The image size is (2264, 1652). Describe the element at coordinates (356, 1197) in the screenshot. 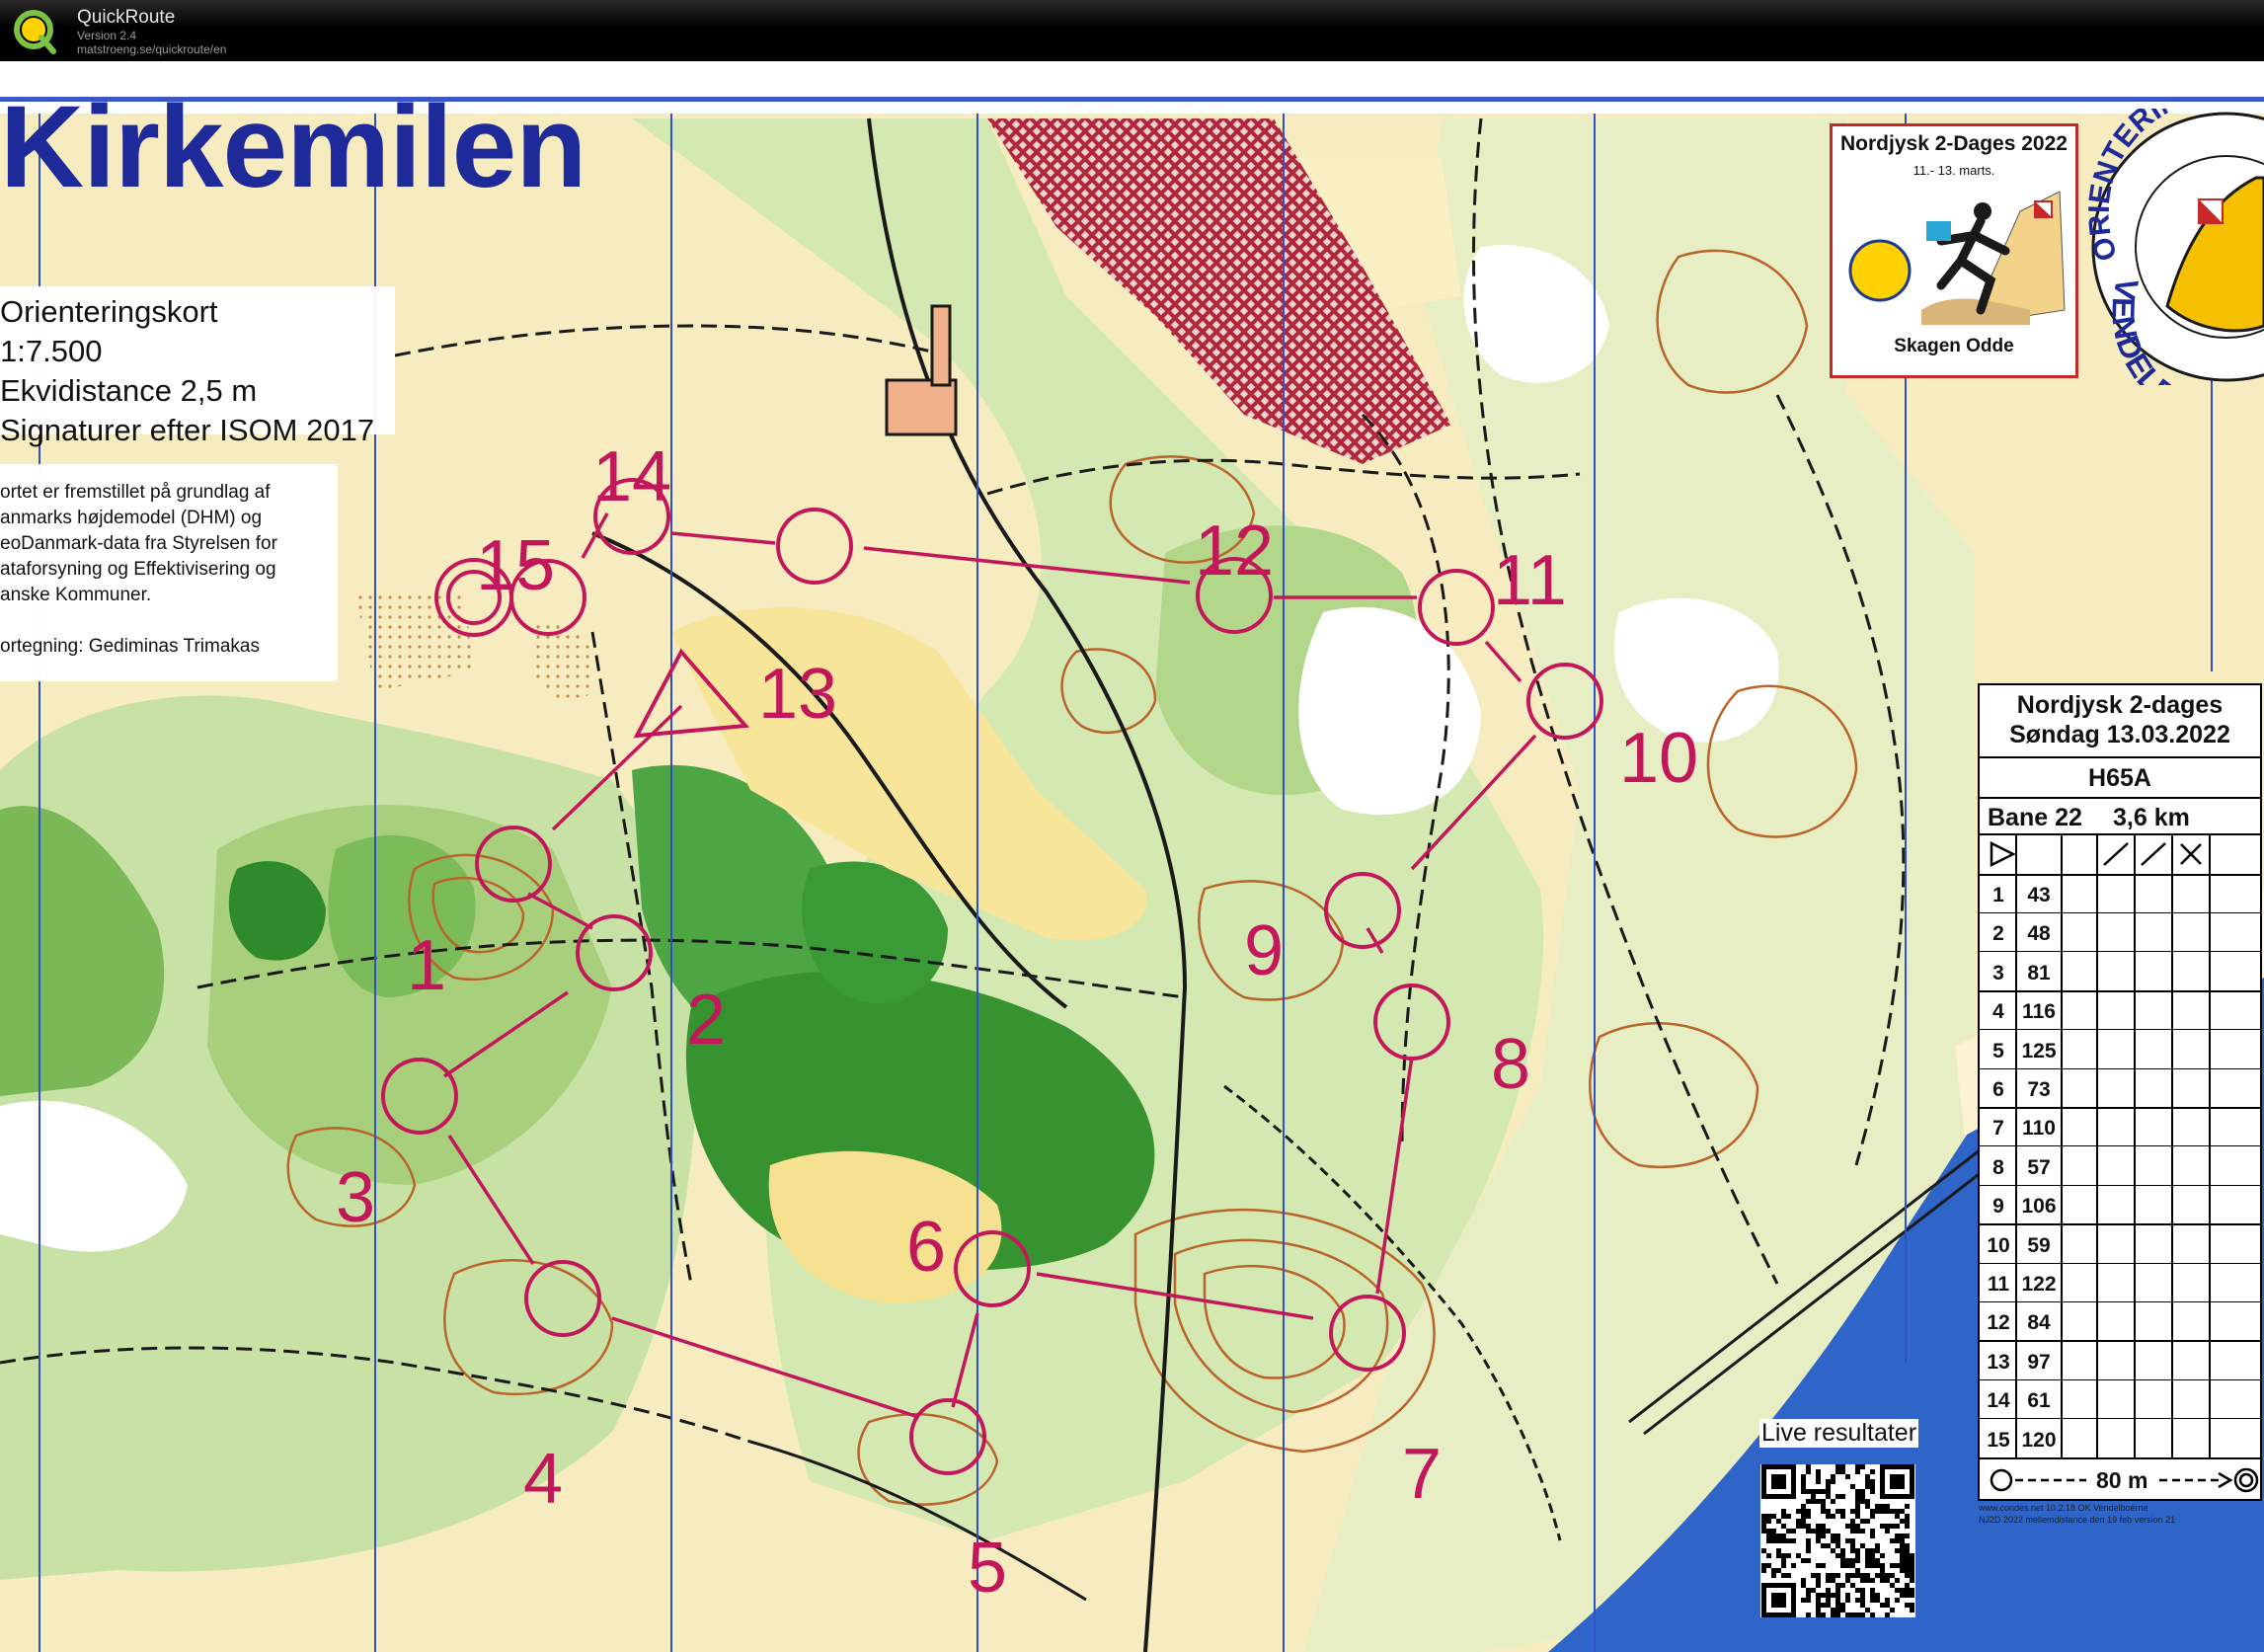

I see `control-number-3: 3` at that location.